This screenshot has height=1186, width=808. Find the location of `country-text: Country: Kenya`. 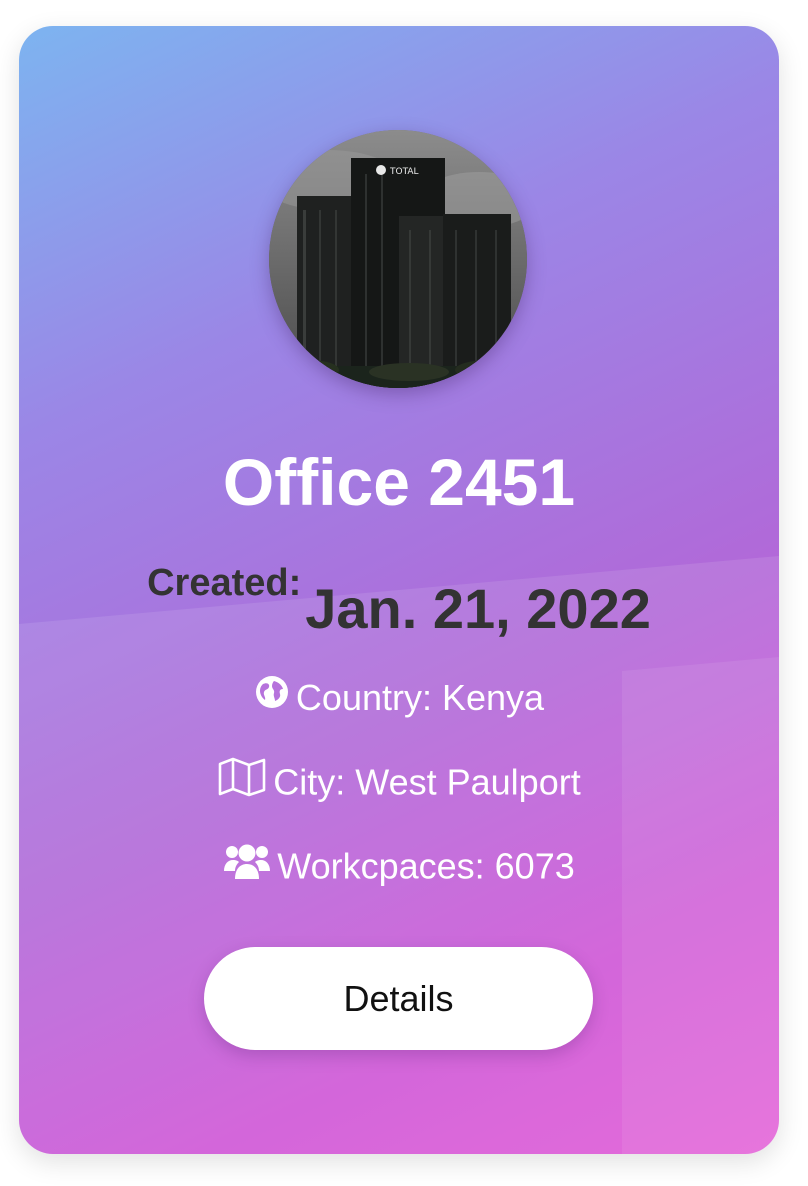

country-text: Country: Kenya is located at coordinates (420, 697).